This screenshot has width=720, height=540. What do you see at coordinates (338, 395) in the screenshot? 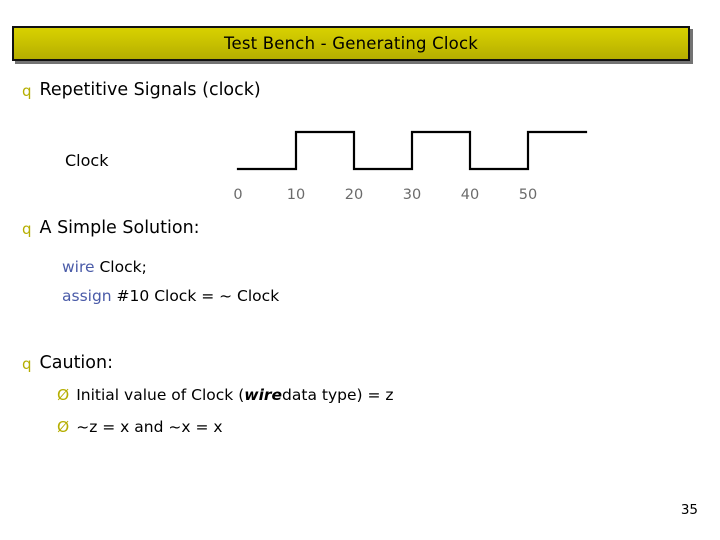
I see `subbullet-text-post: data type) = z` at bounding box center [338, 395].